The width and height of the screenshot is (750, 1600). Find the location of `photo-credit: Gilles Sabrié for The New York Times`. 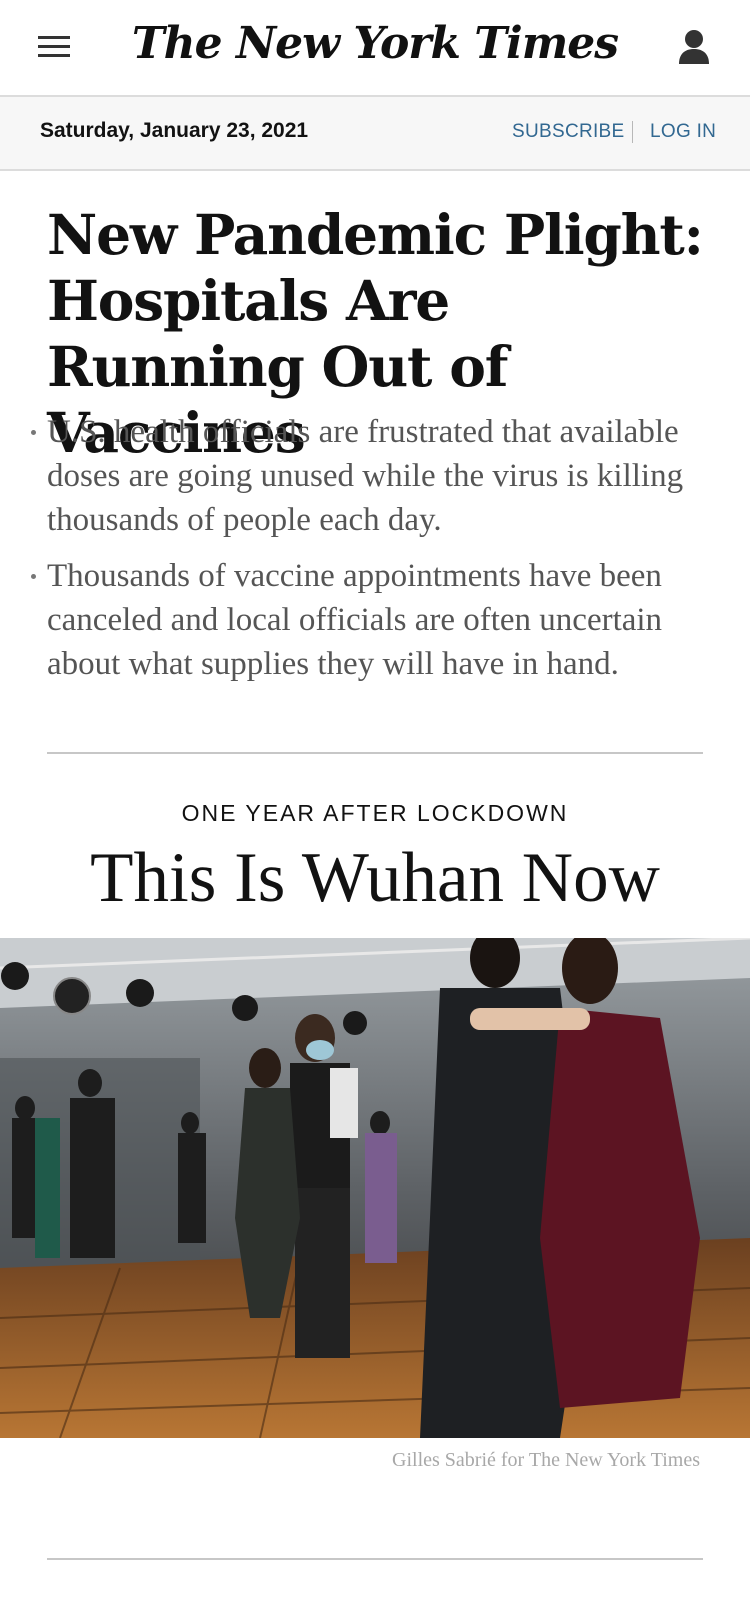

photo-credit: Gilles Sabrié for The New York Times is located at coordinates (546, 1460).